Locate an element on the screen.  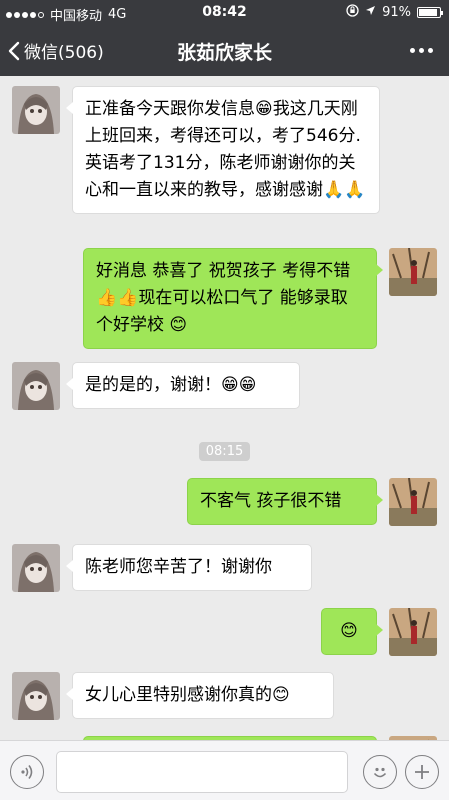
location-icon is located at coordinates (370, 12).